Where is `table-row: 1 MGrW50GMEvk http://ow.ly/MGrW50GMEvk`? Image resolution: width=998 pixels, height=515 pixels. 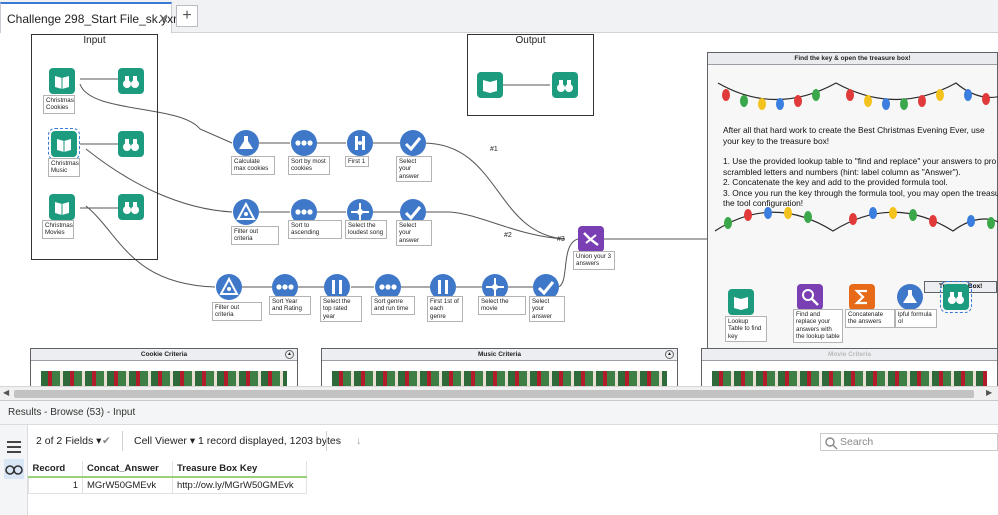 table-row: 1 MGrW50GMEvk http://ow.ly/MGrW50GMEvk is located at coordinates (167, 485).